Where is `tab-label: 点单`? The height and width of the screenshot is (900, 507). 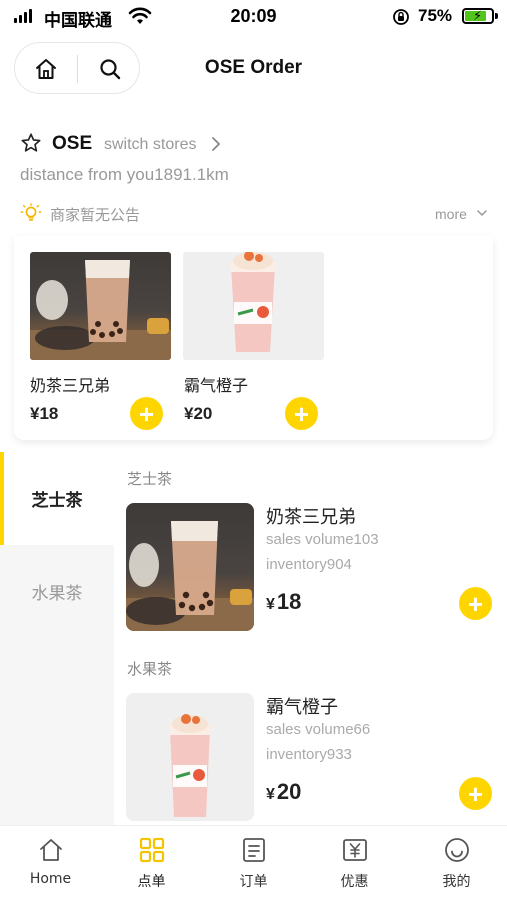 tab-label: 点单 is located at coordinates (151, 882).